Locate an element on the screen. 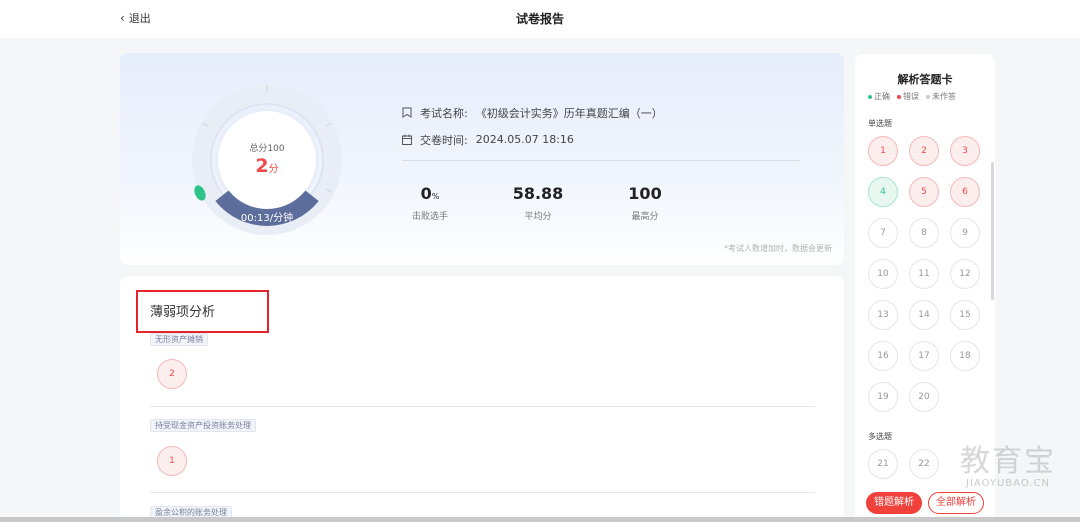 This screenshot has height=522, width=1080. stat-value: 0% is located at coordinates (430, 193).